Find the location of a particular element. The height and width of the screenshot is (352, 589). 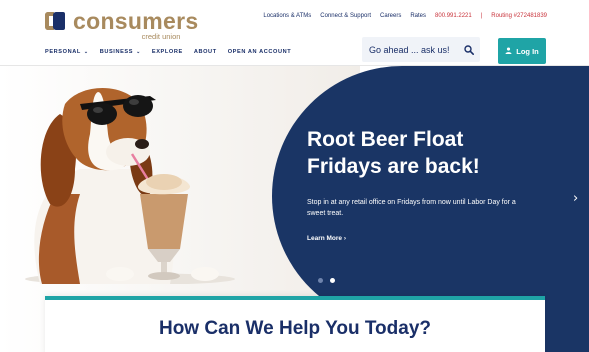

util-link-support: Connect & Support is located at coordinates (345, 16).